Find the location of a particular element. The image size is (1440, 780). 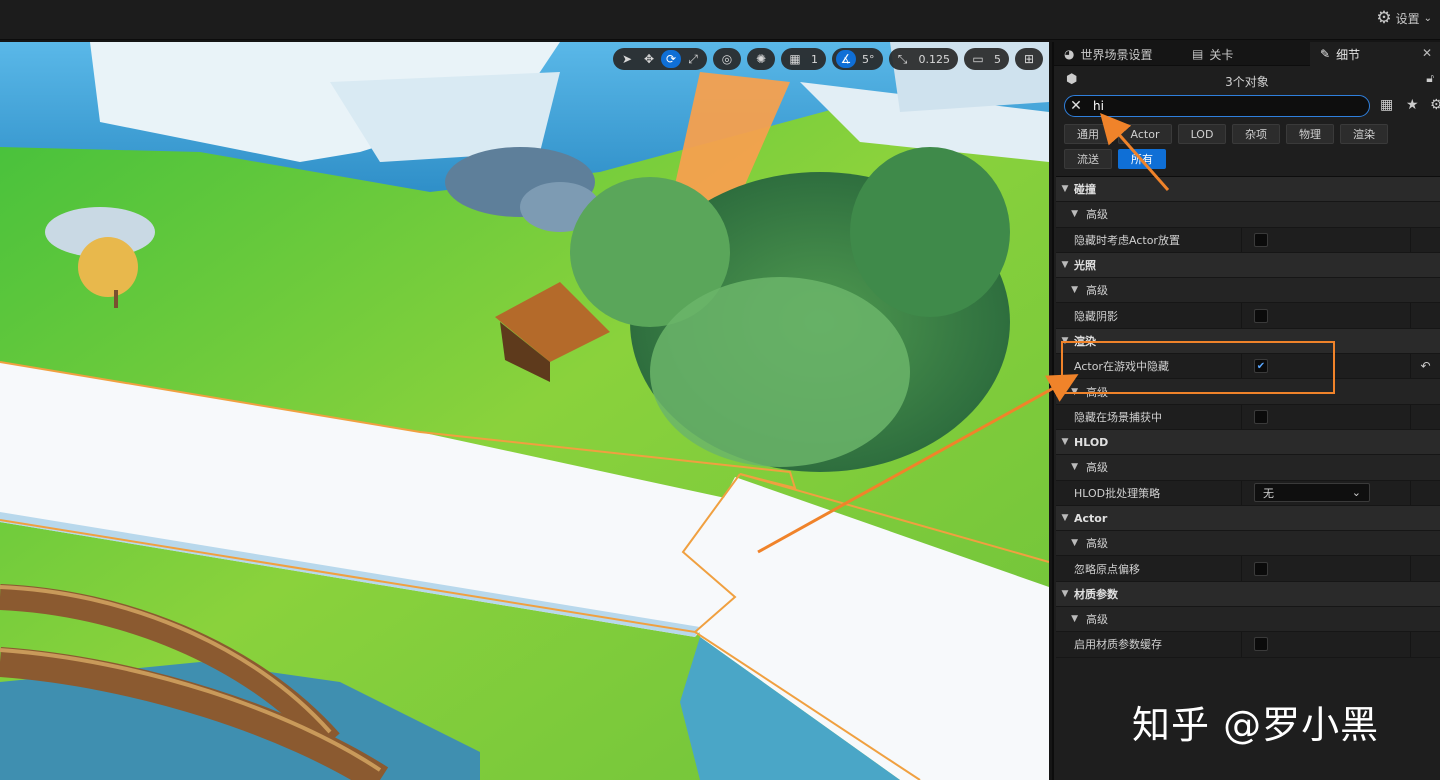

dropdown-value: 无 is located at coordinates (1268, 493).